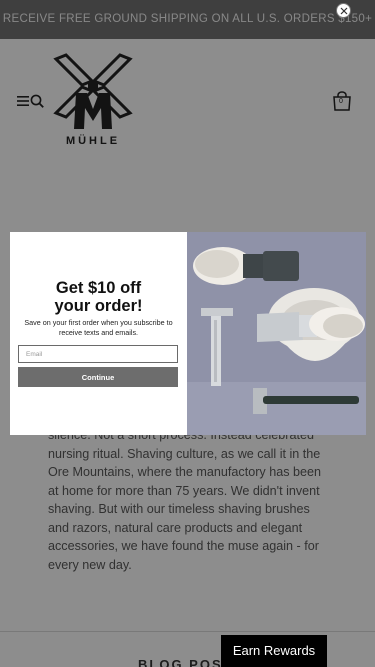 The image size is (375, 667). Describe the element at coordinates (274, 651) in the screenshot. I see `earn-rewards-button: Earn Rewards` at that location.